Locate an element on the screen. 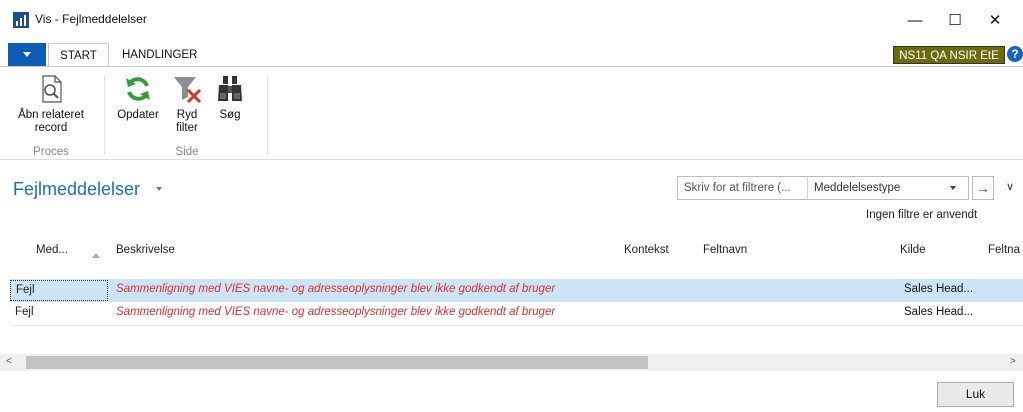  filter-field-select: Meddelelsestype is located at coordinates (857, 188).